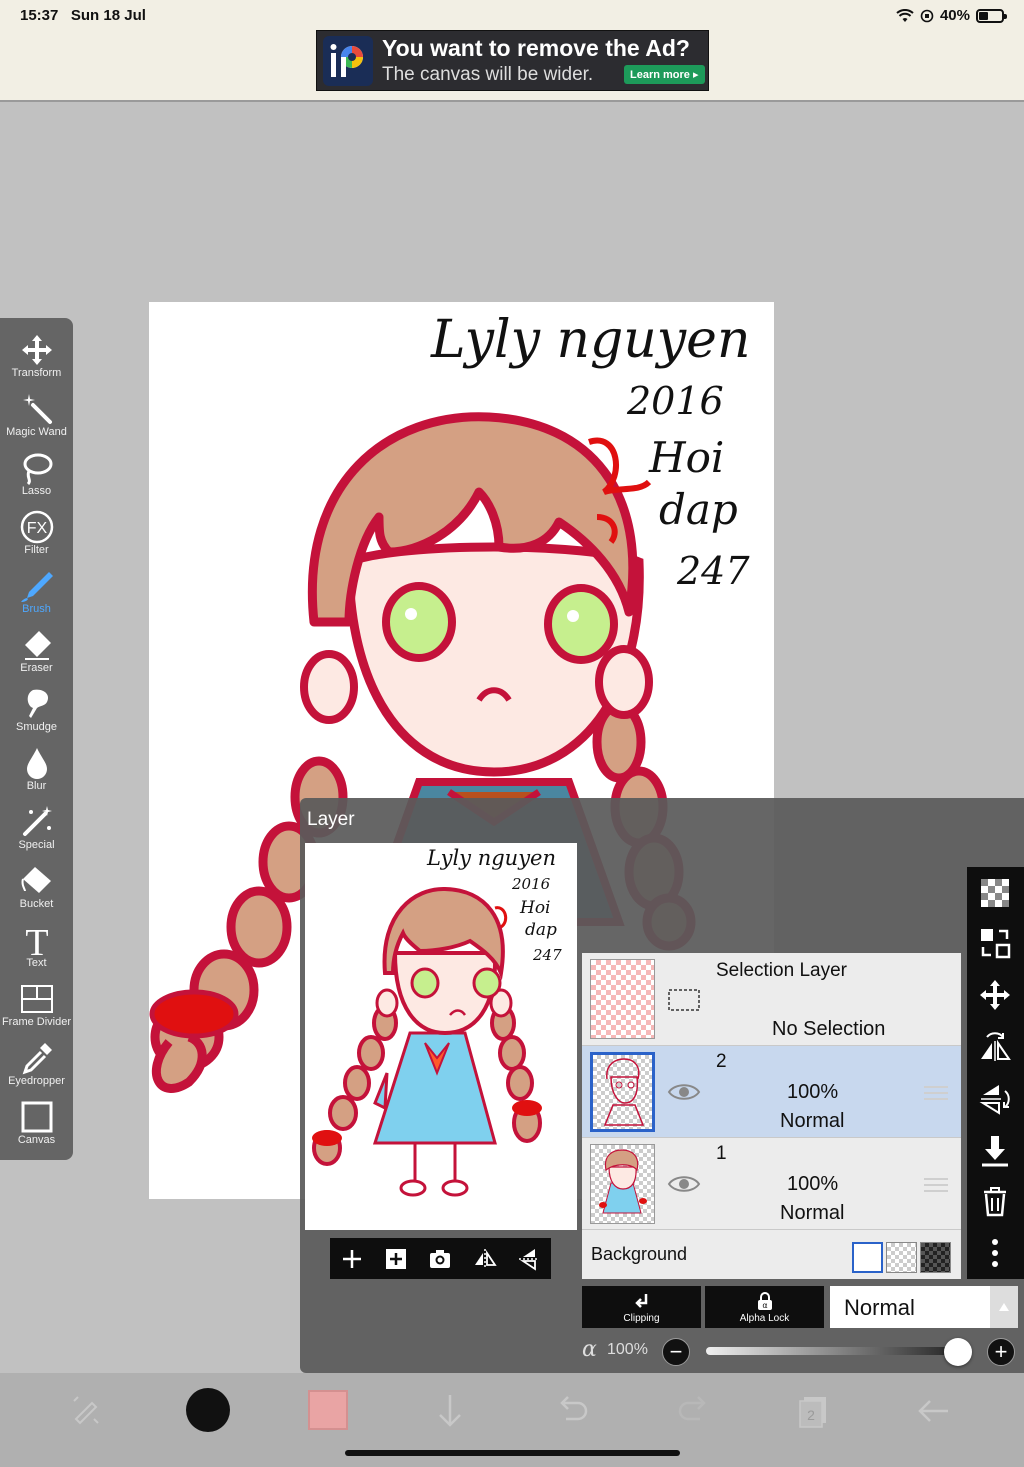 The height and width of the screenshot is (1467, 1024). I want to click on camera-icon, so click(440, 1259).